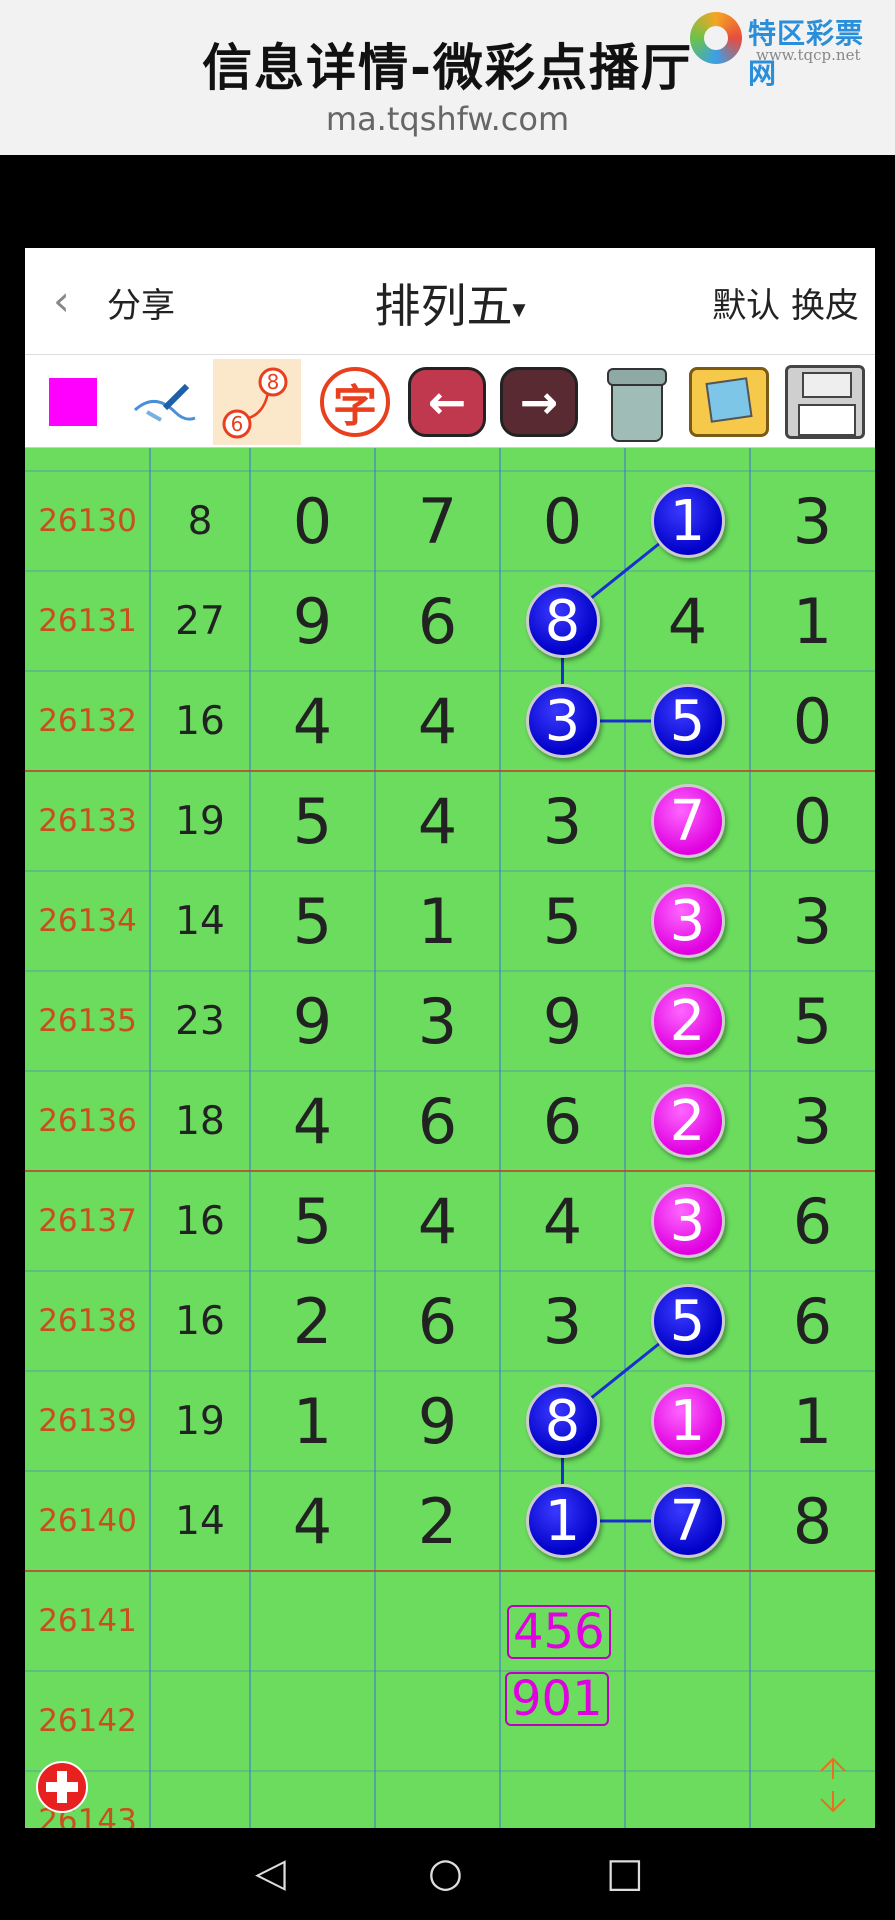 The width and height of the screenshot is (895, 1920). I want to click on home-nav-icon: ○, so click(445, 1873).